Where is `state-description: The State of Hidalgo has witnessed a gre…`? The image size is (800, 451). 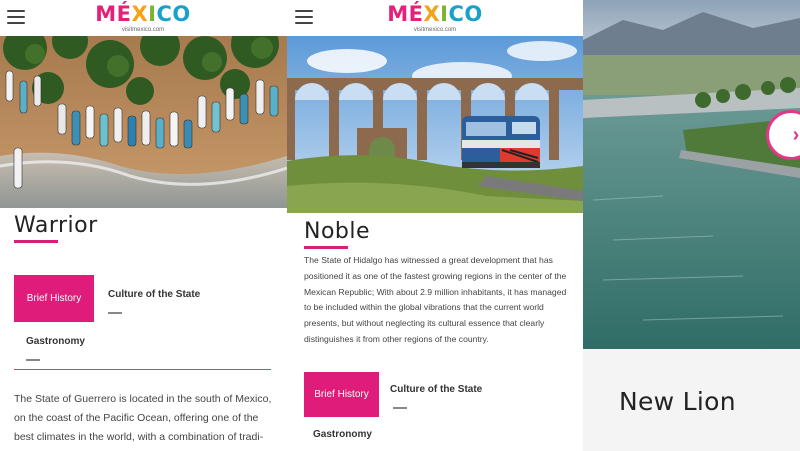
state-description: The State of Hidalgo has witnessed a gre… is located at coordinates (435, 299).